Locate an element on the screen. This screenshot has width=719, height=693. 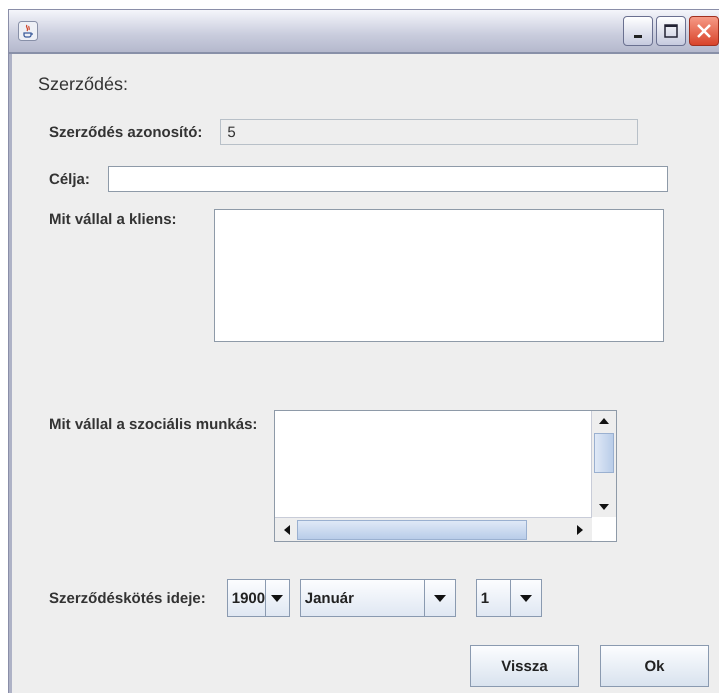
year-dropdown: 1900 is located at coordinates (258, 598).